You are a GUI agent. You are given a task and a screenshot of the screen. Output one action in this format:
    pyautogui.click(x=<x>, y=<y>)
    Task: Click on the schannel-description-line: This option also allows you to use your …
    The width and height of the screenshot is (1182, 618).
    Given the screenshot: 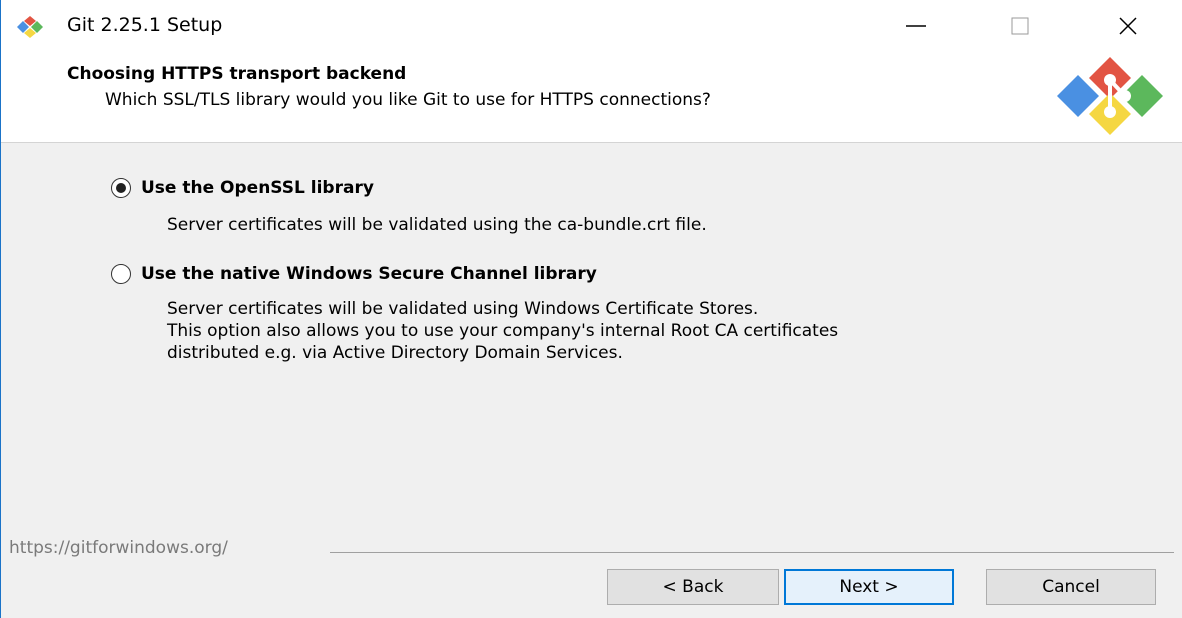 What is the action you would take?
    pyautogui.click(x=503, y=331)
    